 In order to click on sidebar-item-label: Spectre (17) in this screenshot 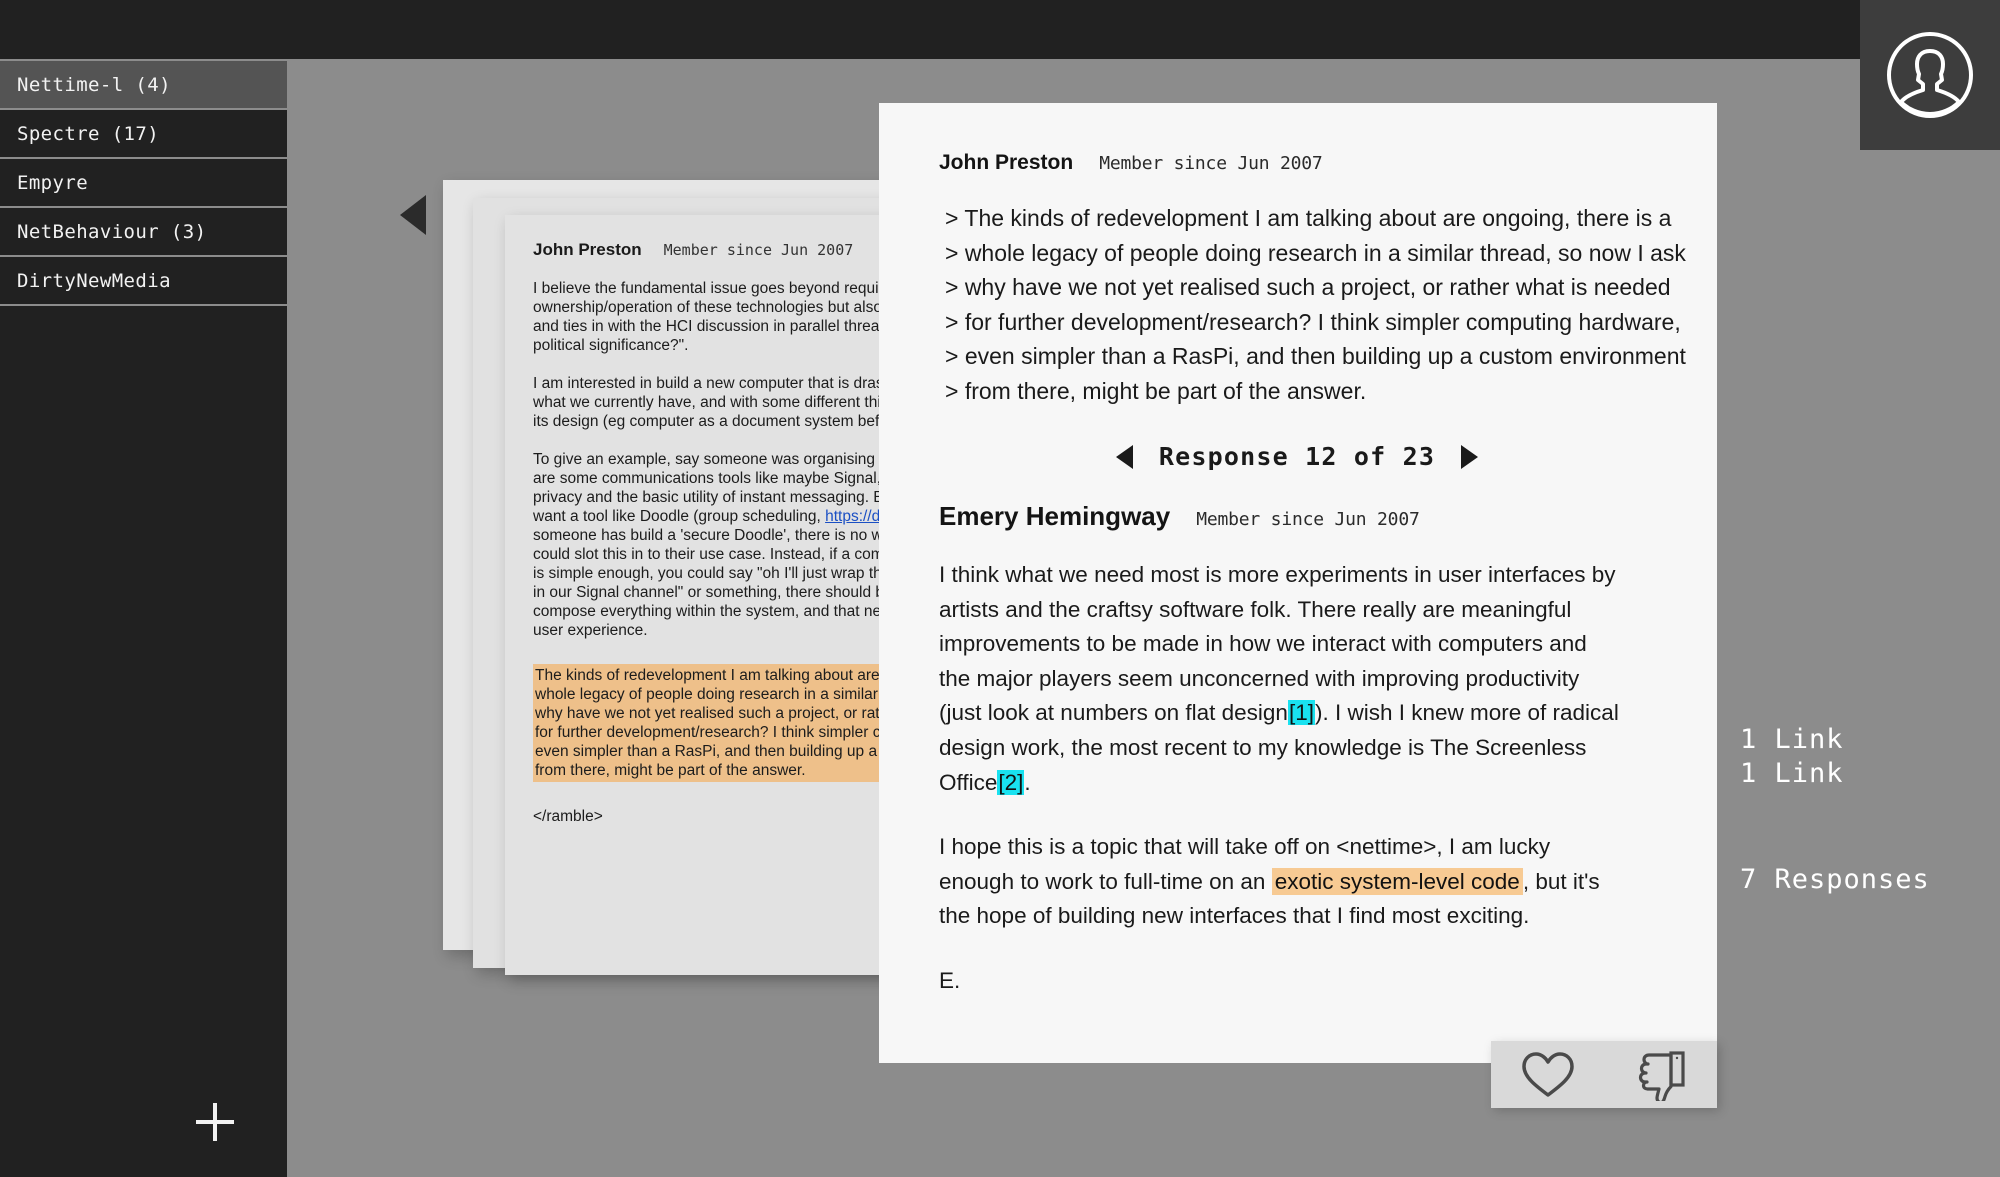, I will do `click(88, 133)`.